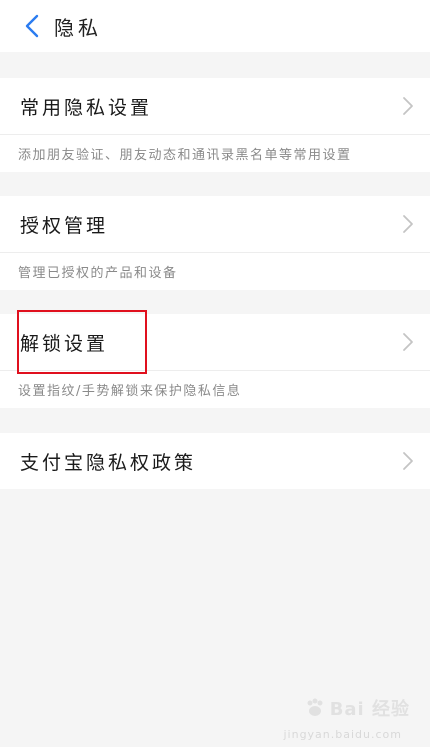  I want to click on section-authorization: 授权管理 管理已授权的产品和设备, so click(215, 243).